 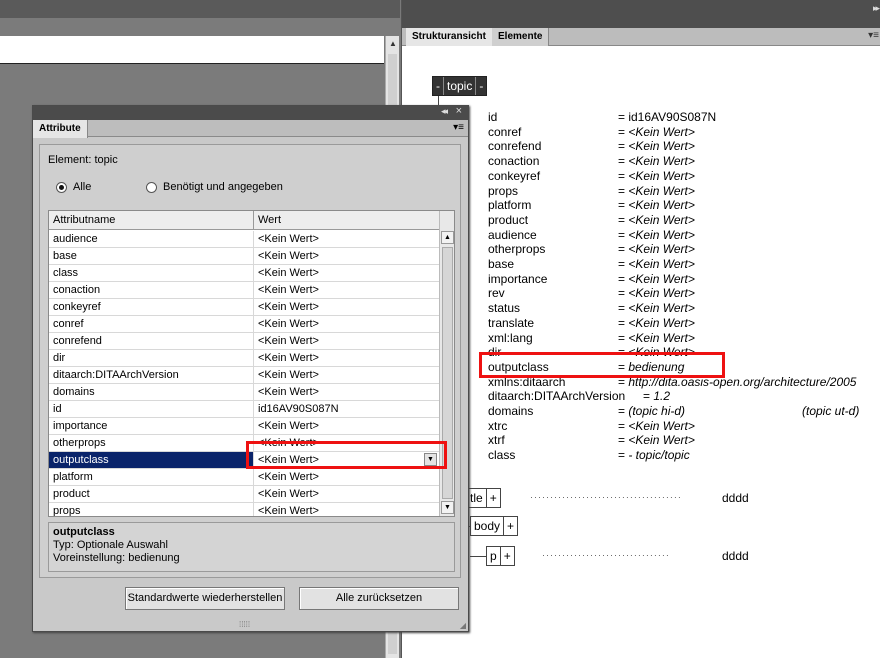 I want to click on table-row: domains <Kein Wert>, so click(x=244, y=392).